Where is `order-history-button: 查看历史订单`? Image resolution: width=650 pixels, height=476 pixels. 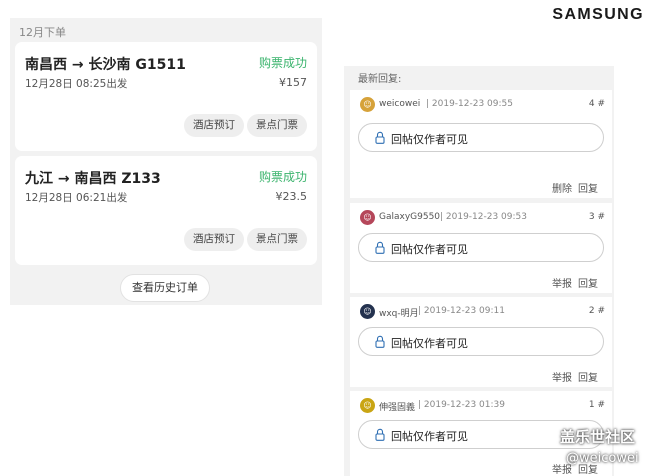 order-history-button: 查看历史订单 is located at coordinates (165, 288).